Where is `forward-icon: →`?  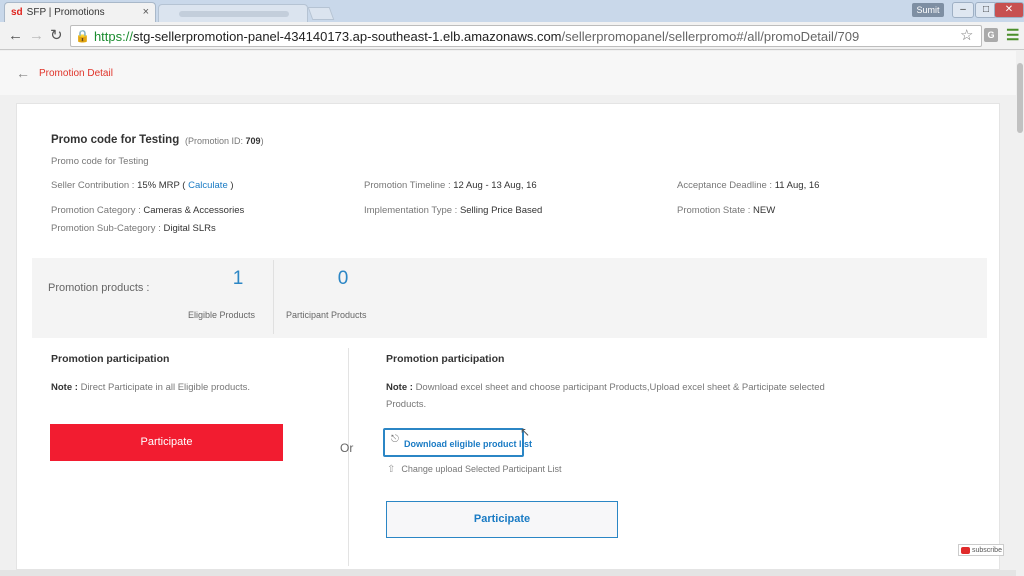
forward-icon: → is located at coordinates (36, 36).